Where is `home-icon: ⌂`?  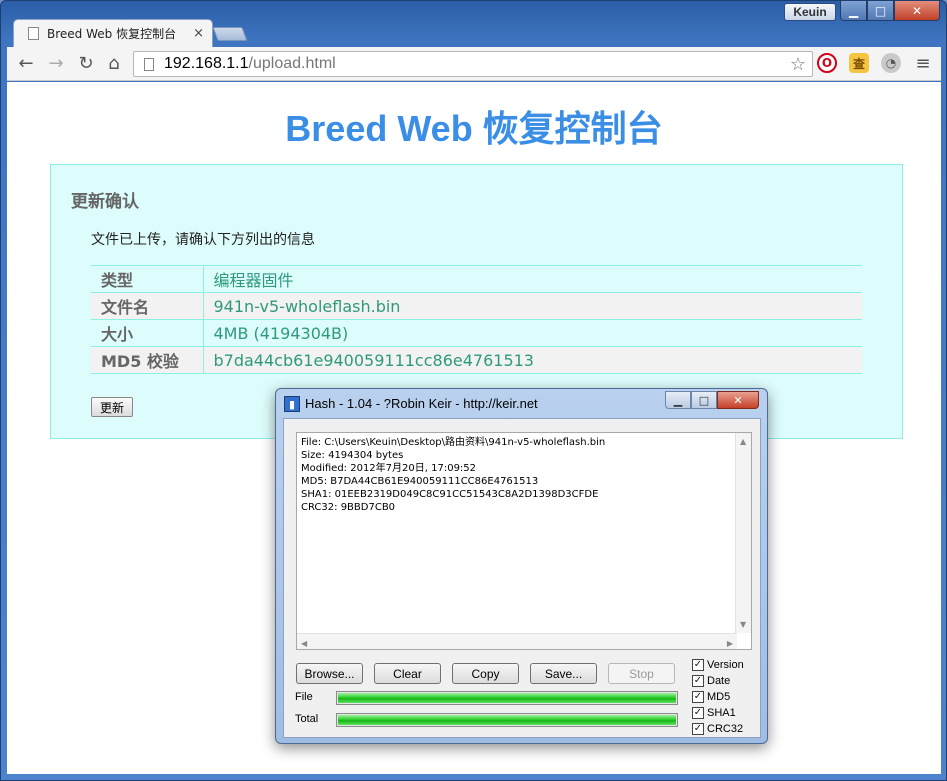 home-icon: ⌂ is located at coordinates (114, 63).